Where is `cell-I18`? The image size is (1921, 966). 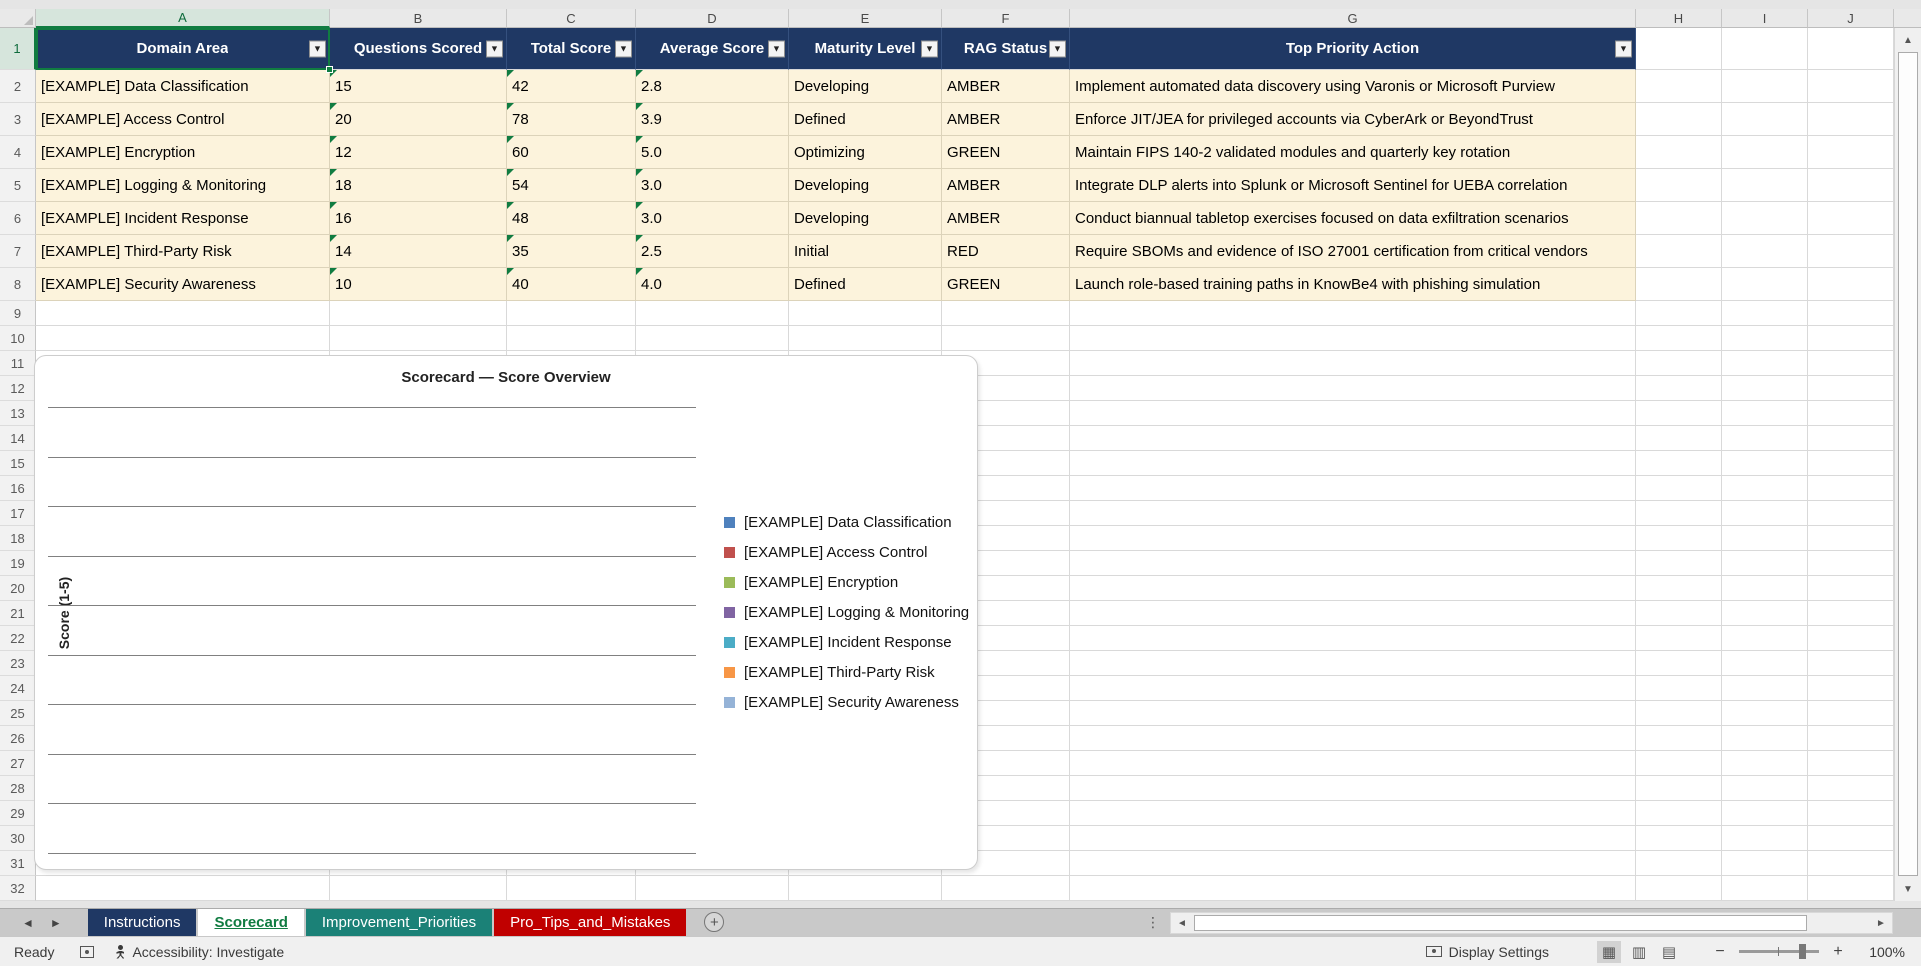 cell-I18 is located at coordinates (1765, 538).